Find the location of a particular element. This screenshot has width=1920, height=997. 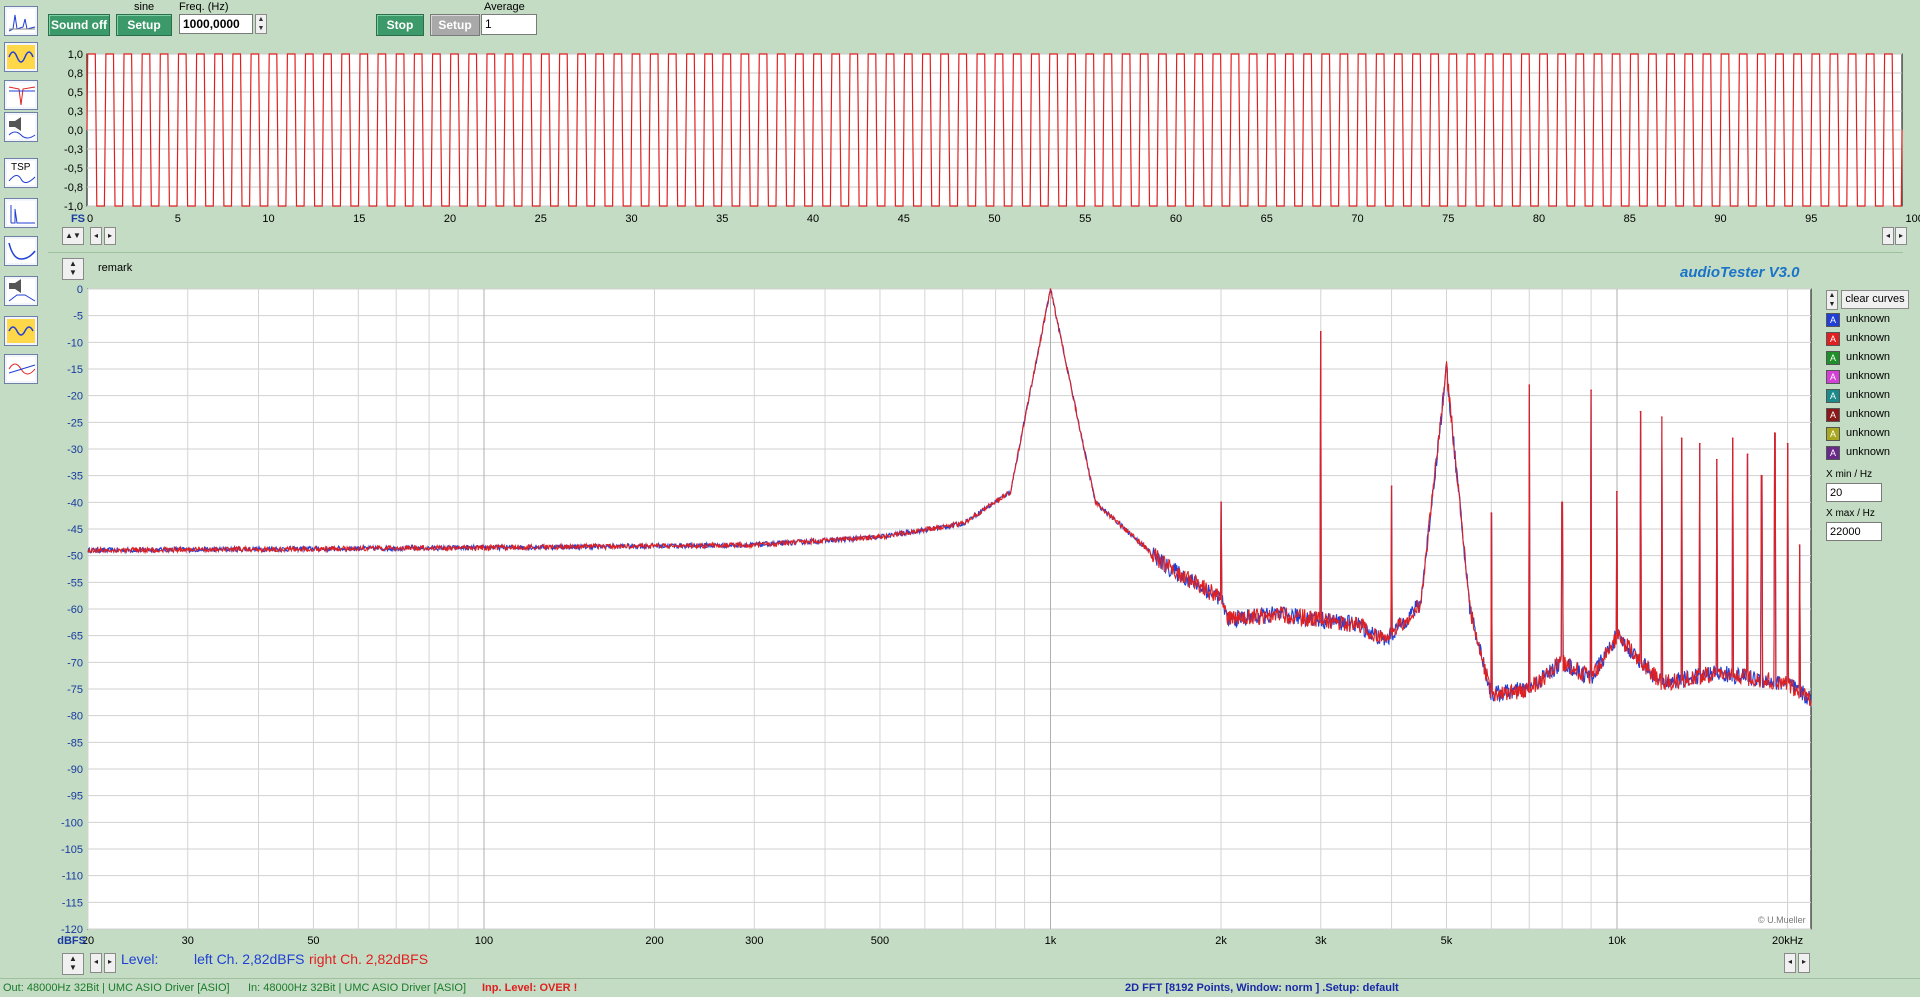

scope-y-tick-label: 1,0 is located at coordinates (75, 55).